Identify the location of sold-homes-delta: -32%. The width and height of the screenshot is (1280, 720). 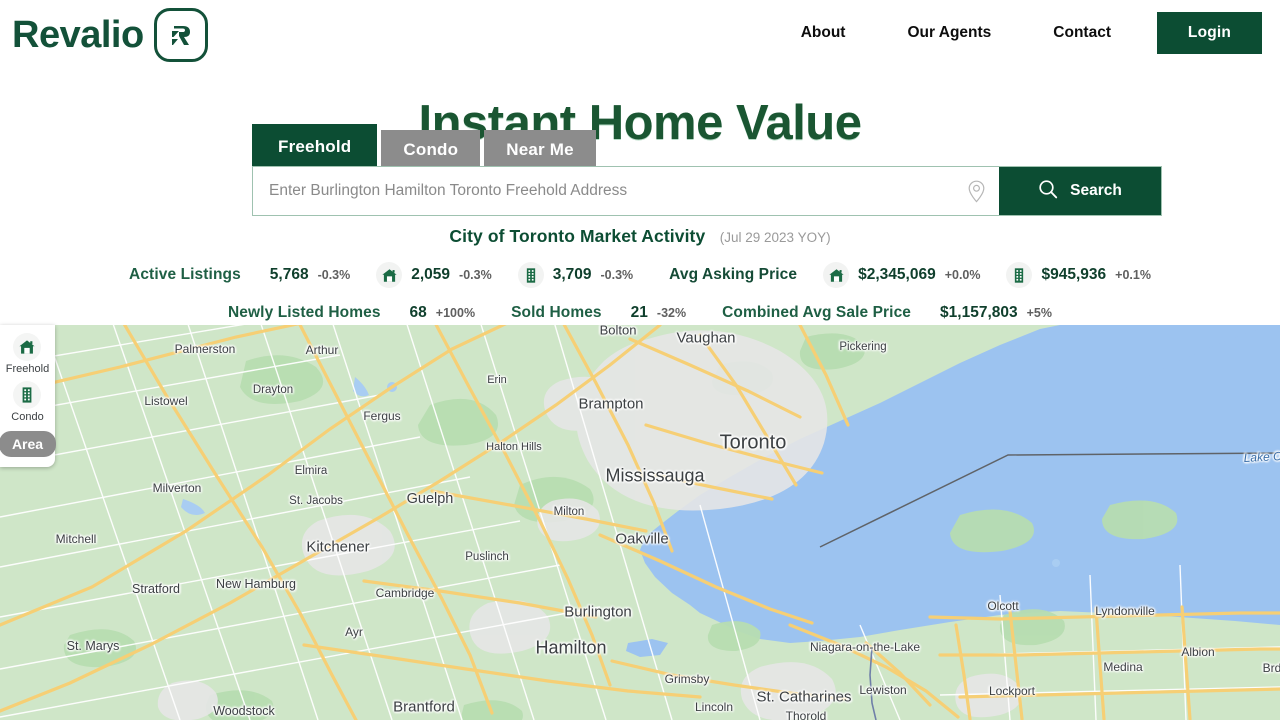
(671, 313).